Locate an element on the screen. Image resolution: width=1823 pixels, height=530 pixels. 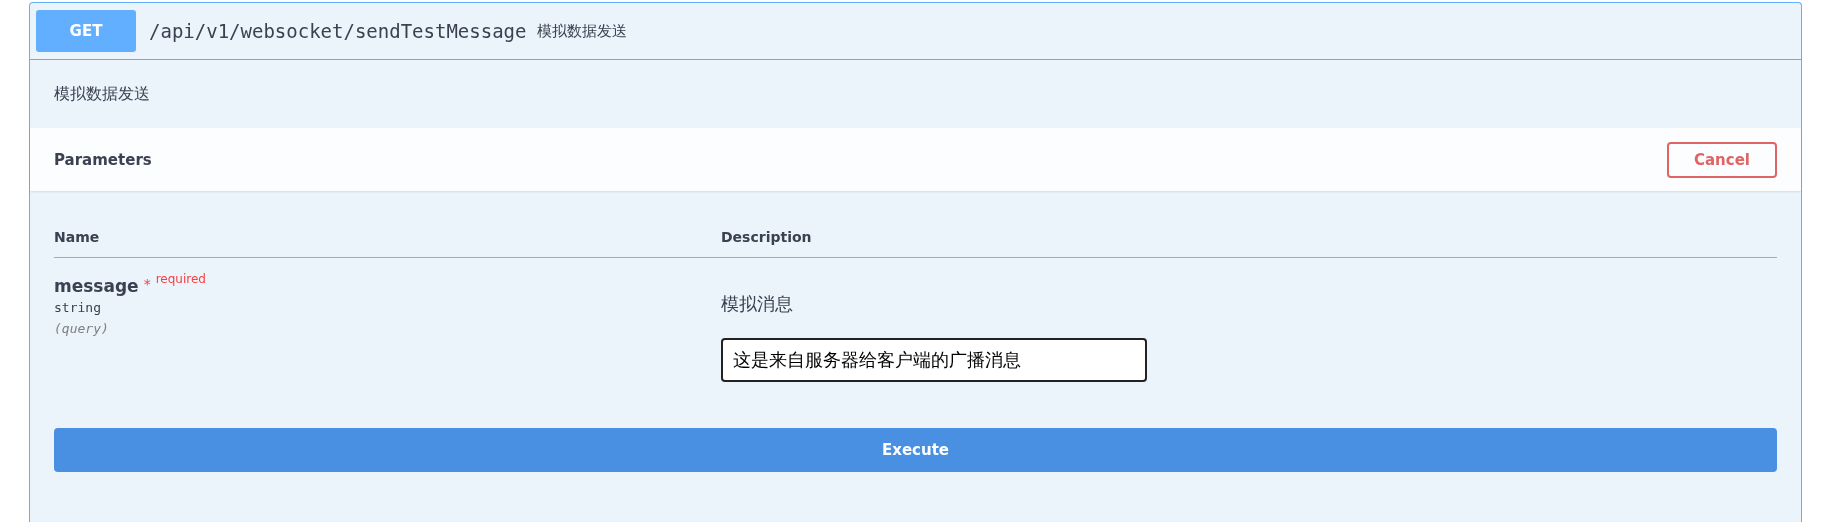
required-label: required is located at coordinates (180, 279).